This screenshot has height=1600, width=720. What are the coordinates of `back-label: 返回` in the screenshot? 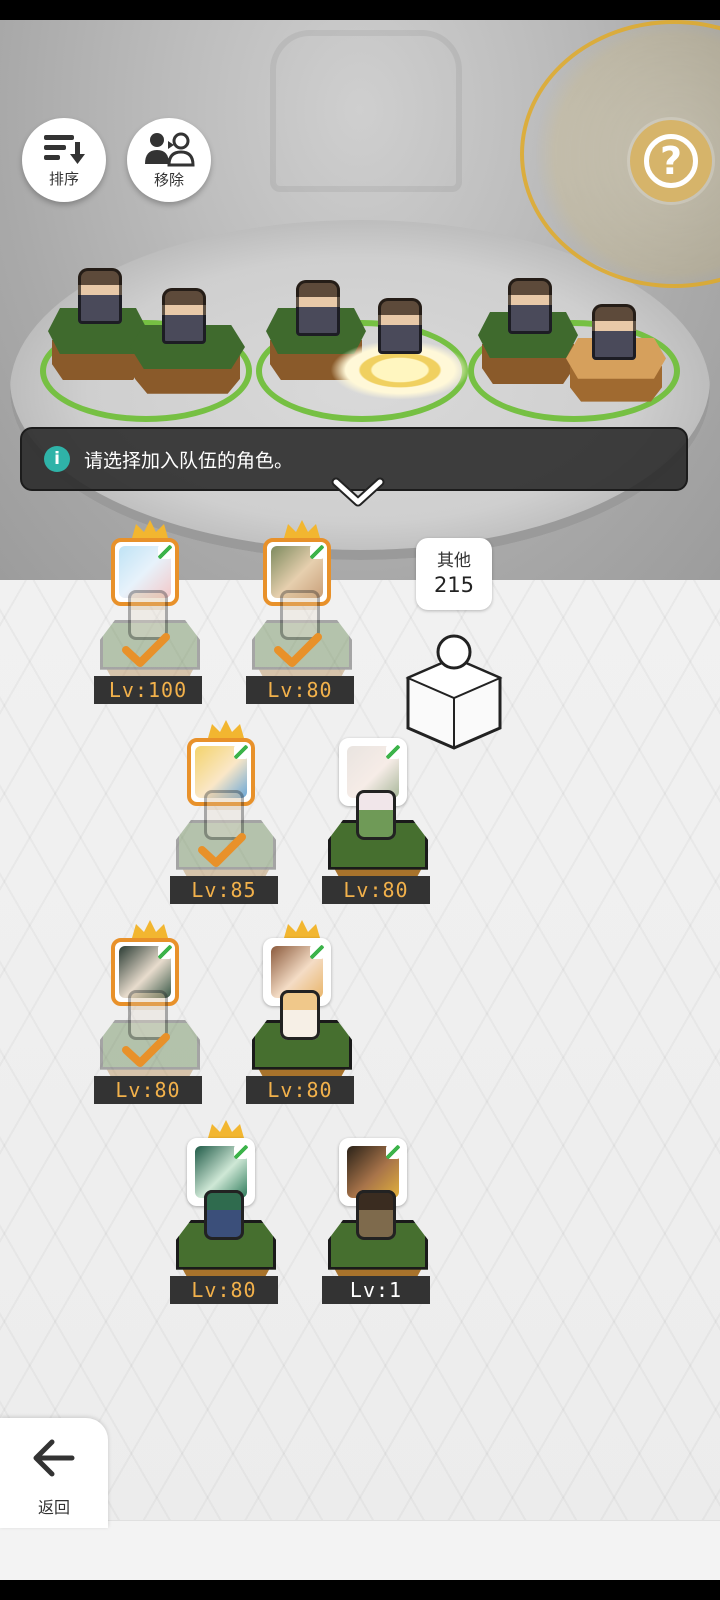 It's located at (53, 1507).